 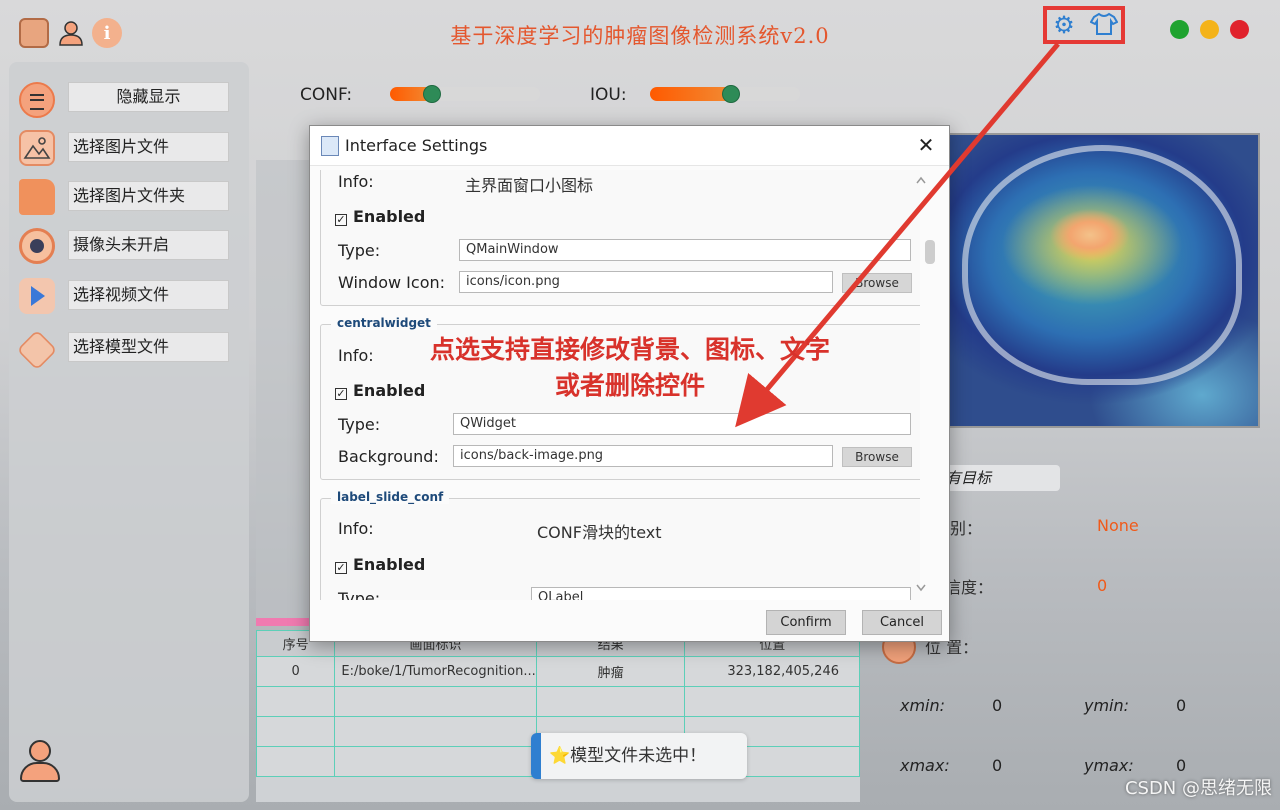 What do you see at coordinates (897, 235) in the screenshot?
I see `annotation-arrow` at bounding box center [897, 235].